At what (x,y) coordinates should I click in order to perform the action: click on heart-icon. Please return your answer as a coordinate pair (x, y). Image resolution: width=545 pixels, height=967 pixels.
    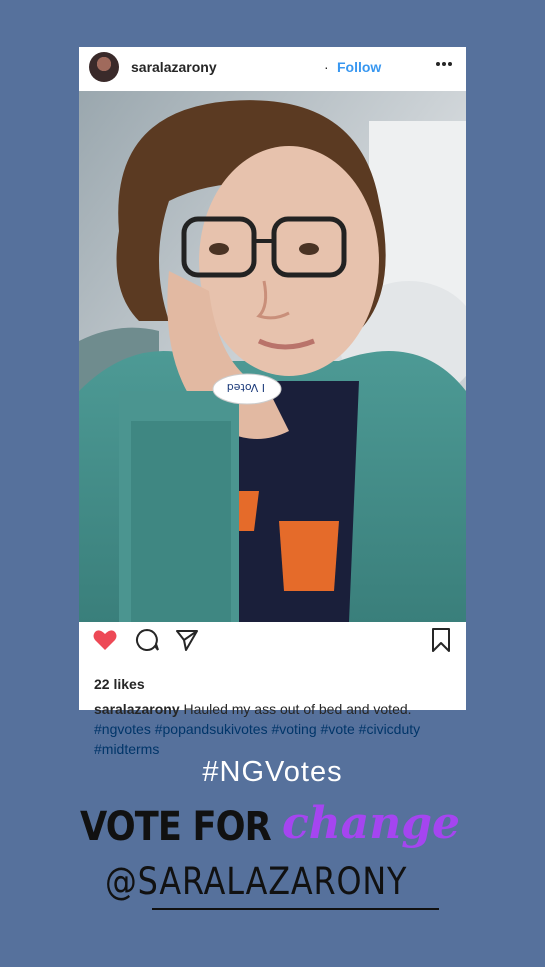
    Looking at the image, I should click on (105, 640).